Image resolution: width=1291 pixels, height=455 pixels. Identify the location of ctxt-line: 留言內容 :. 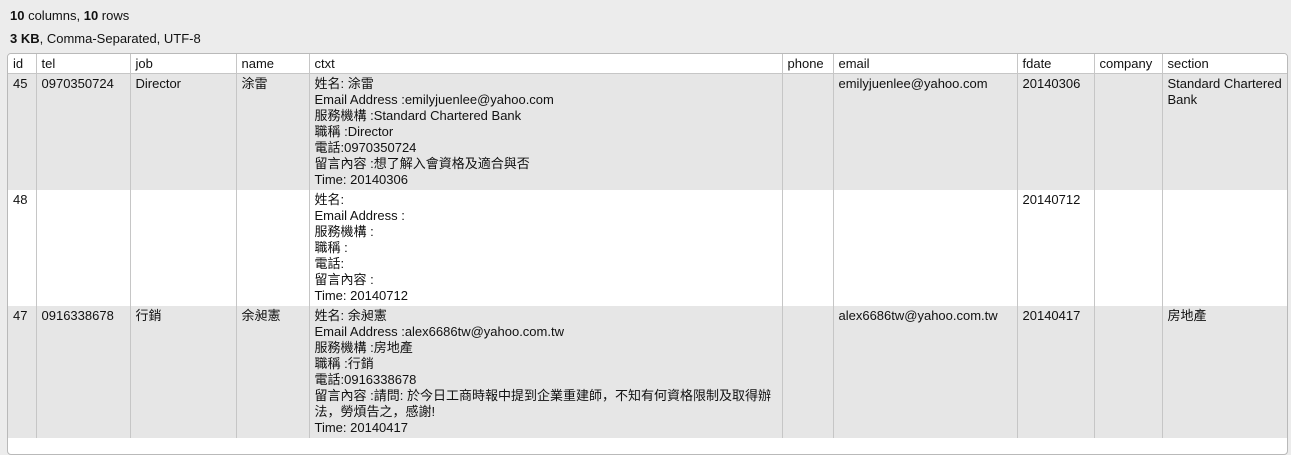
(344, 279).